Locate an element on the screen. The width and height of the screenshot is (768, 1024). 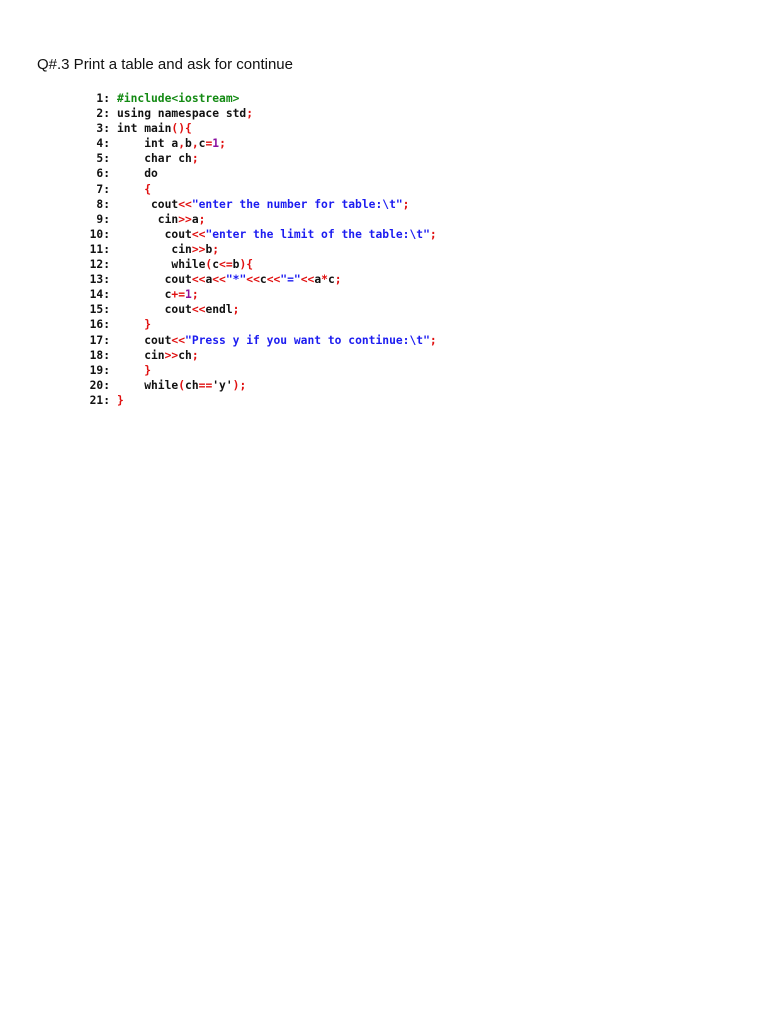
code-token: using namespace std is located at coordinates (182, 114).